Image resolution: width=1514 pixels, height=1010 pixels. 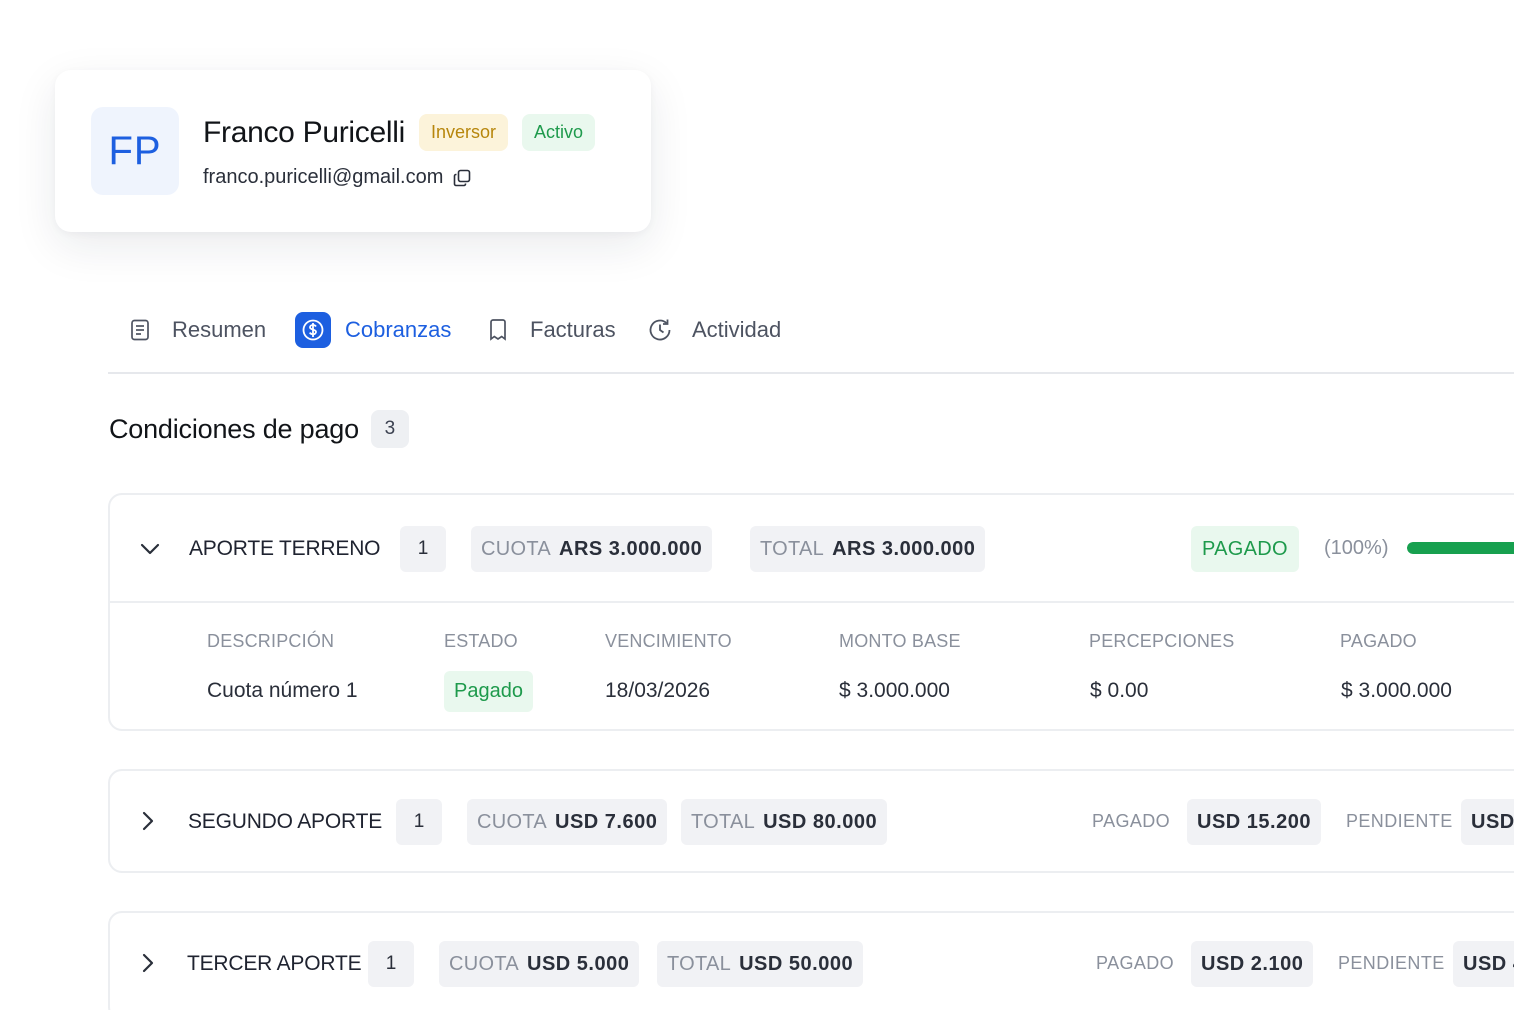 I want to click on row-descripcion: Cuota número 1, so click(x=282, y=690).